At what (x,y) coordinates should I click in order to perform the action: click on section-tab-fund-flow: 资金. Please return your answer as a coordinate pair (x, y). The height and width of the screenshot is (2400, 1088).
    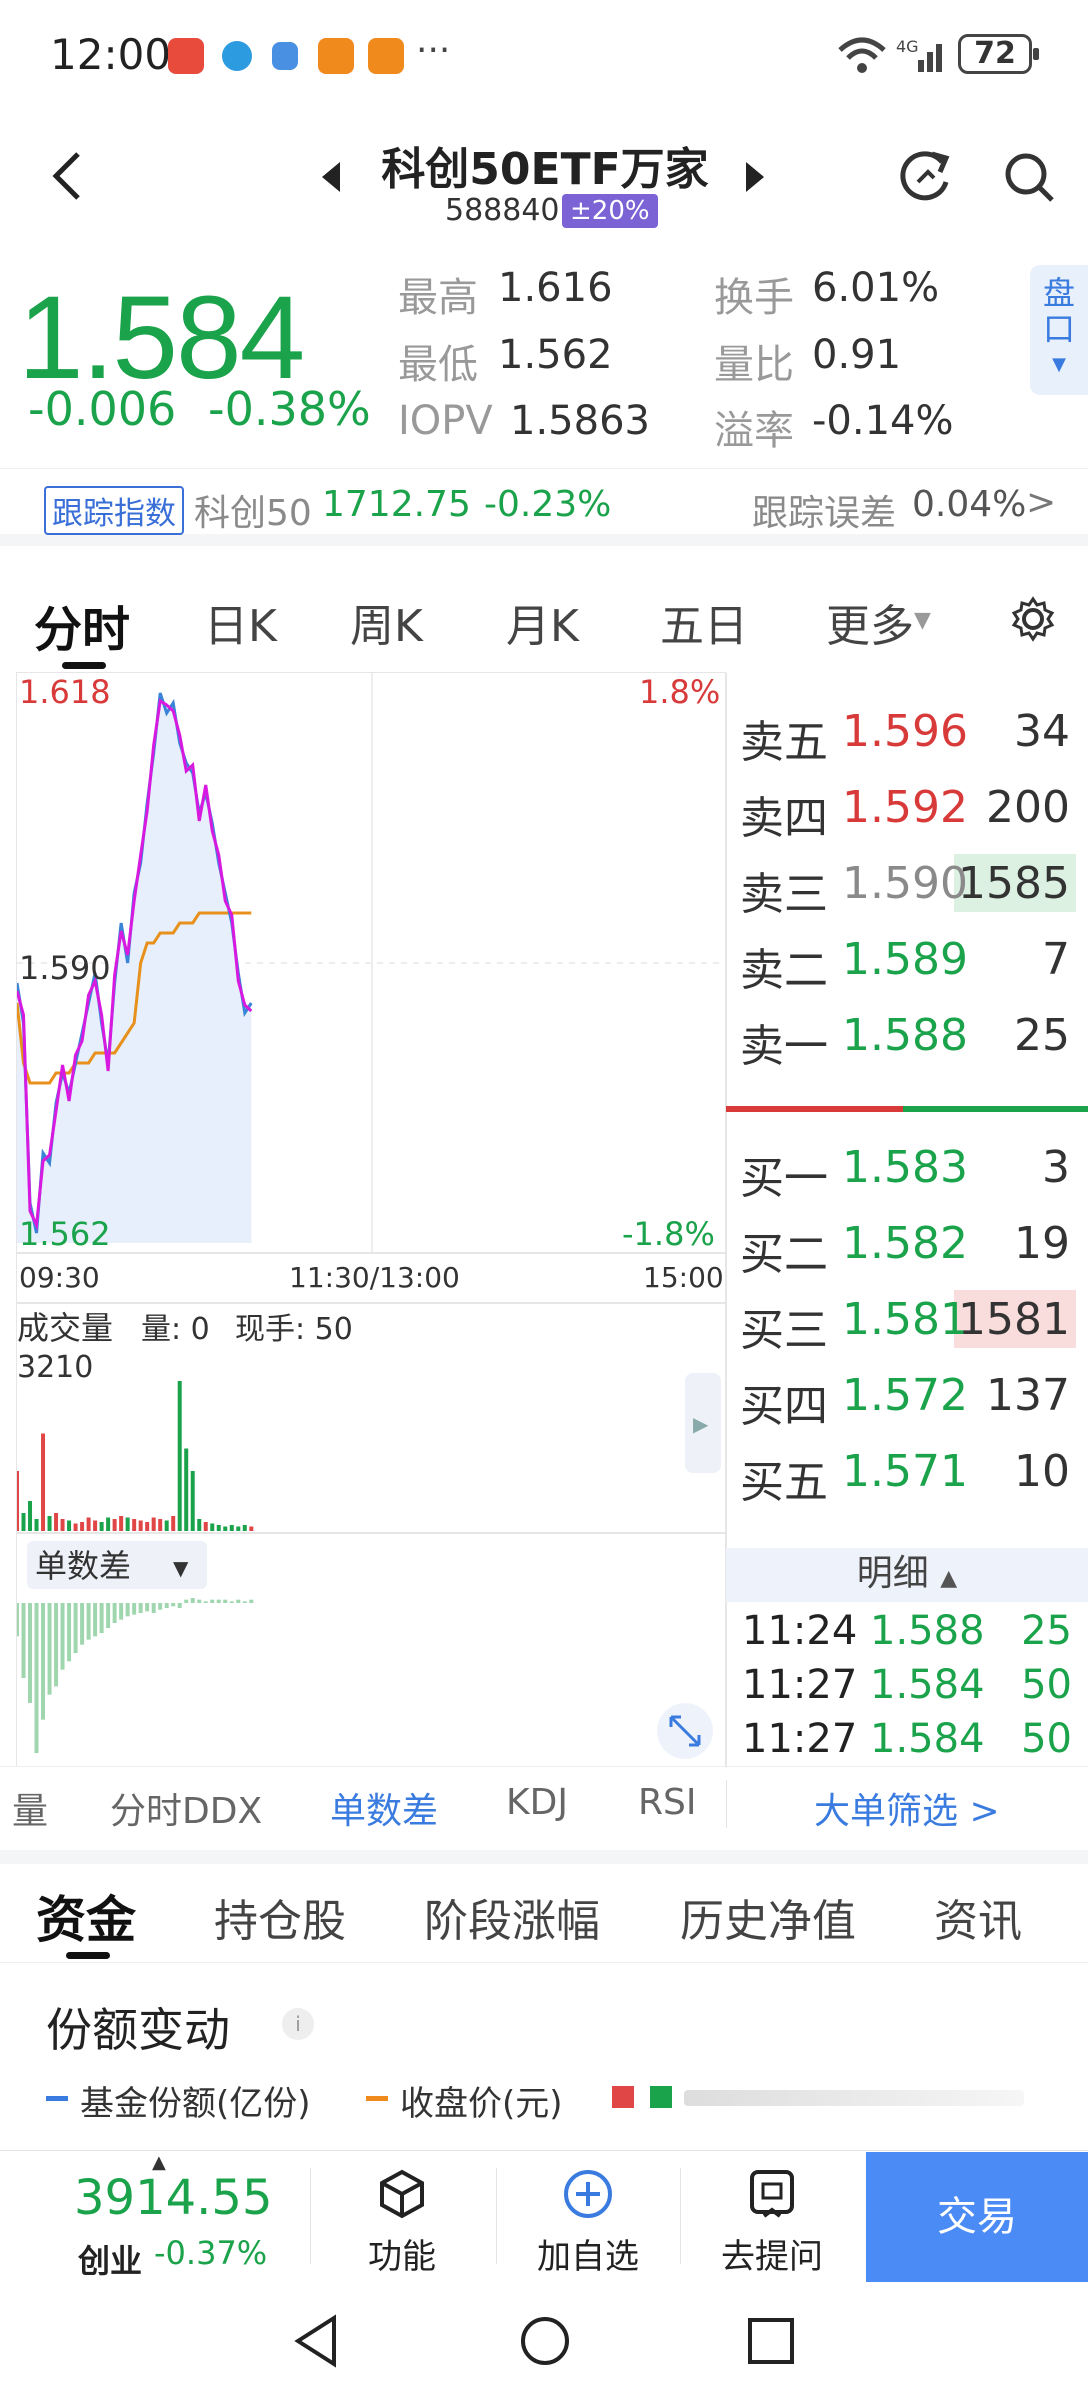
    Looking at the image, I should click on (86, 1916).